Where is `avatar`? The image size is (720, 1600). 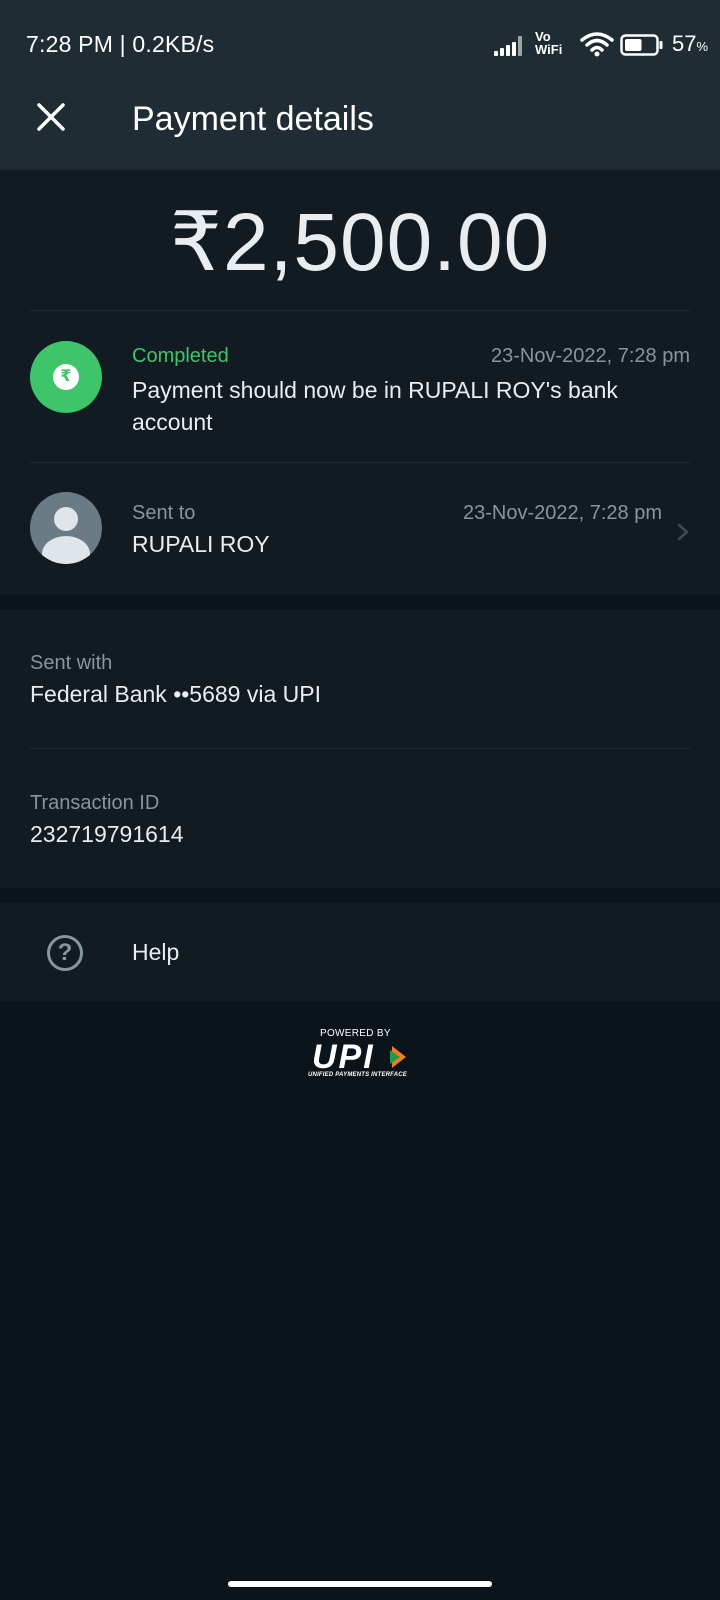
avatar is located at coordinates (66, 528).